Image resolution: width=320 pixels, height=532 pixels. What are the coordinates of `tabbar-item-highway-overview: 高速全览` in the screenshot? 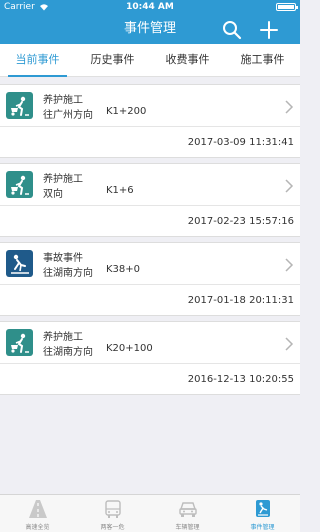 It's located at (37, 513).